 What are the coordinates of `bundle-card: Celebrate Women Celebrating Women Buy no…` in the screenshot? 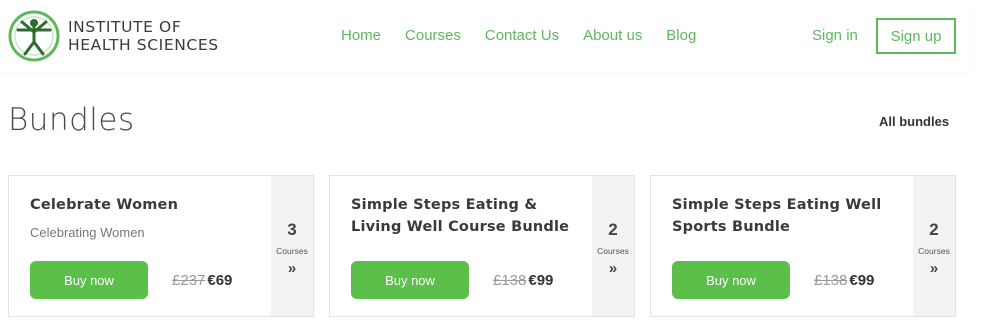 It's located at (161, 246).